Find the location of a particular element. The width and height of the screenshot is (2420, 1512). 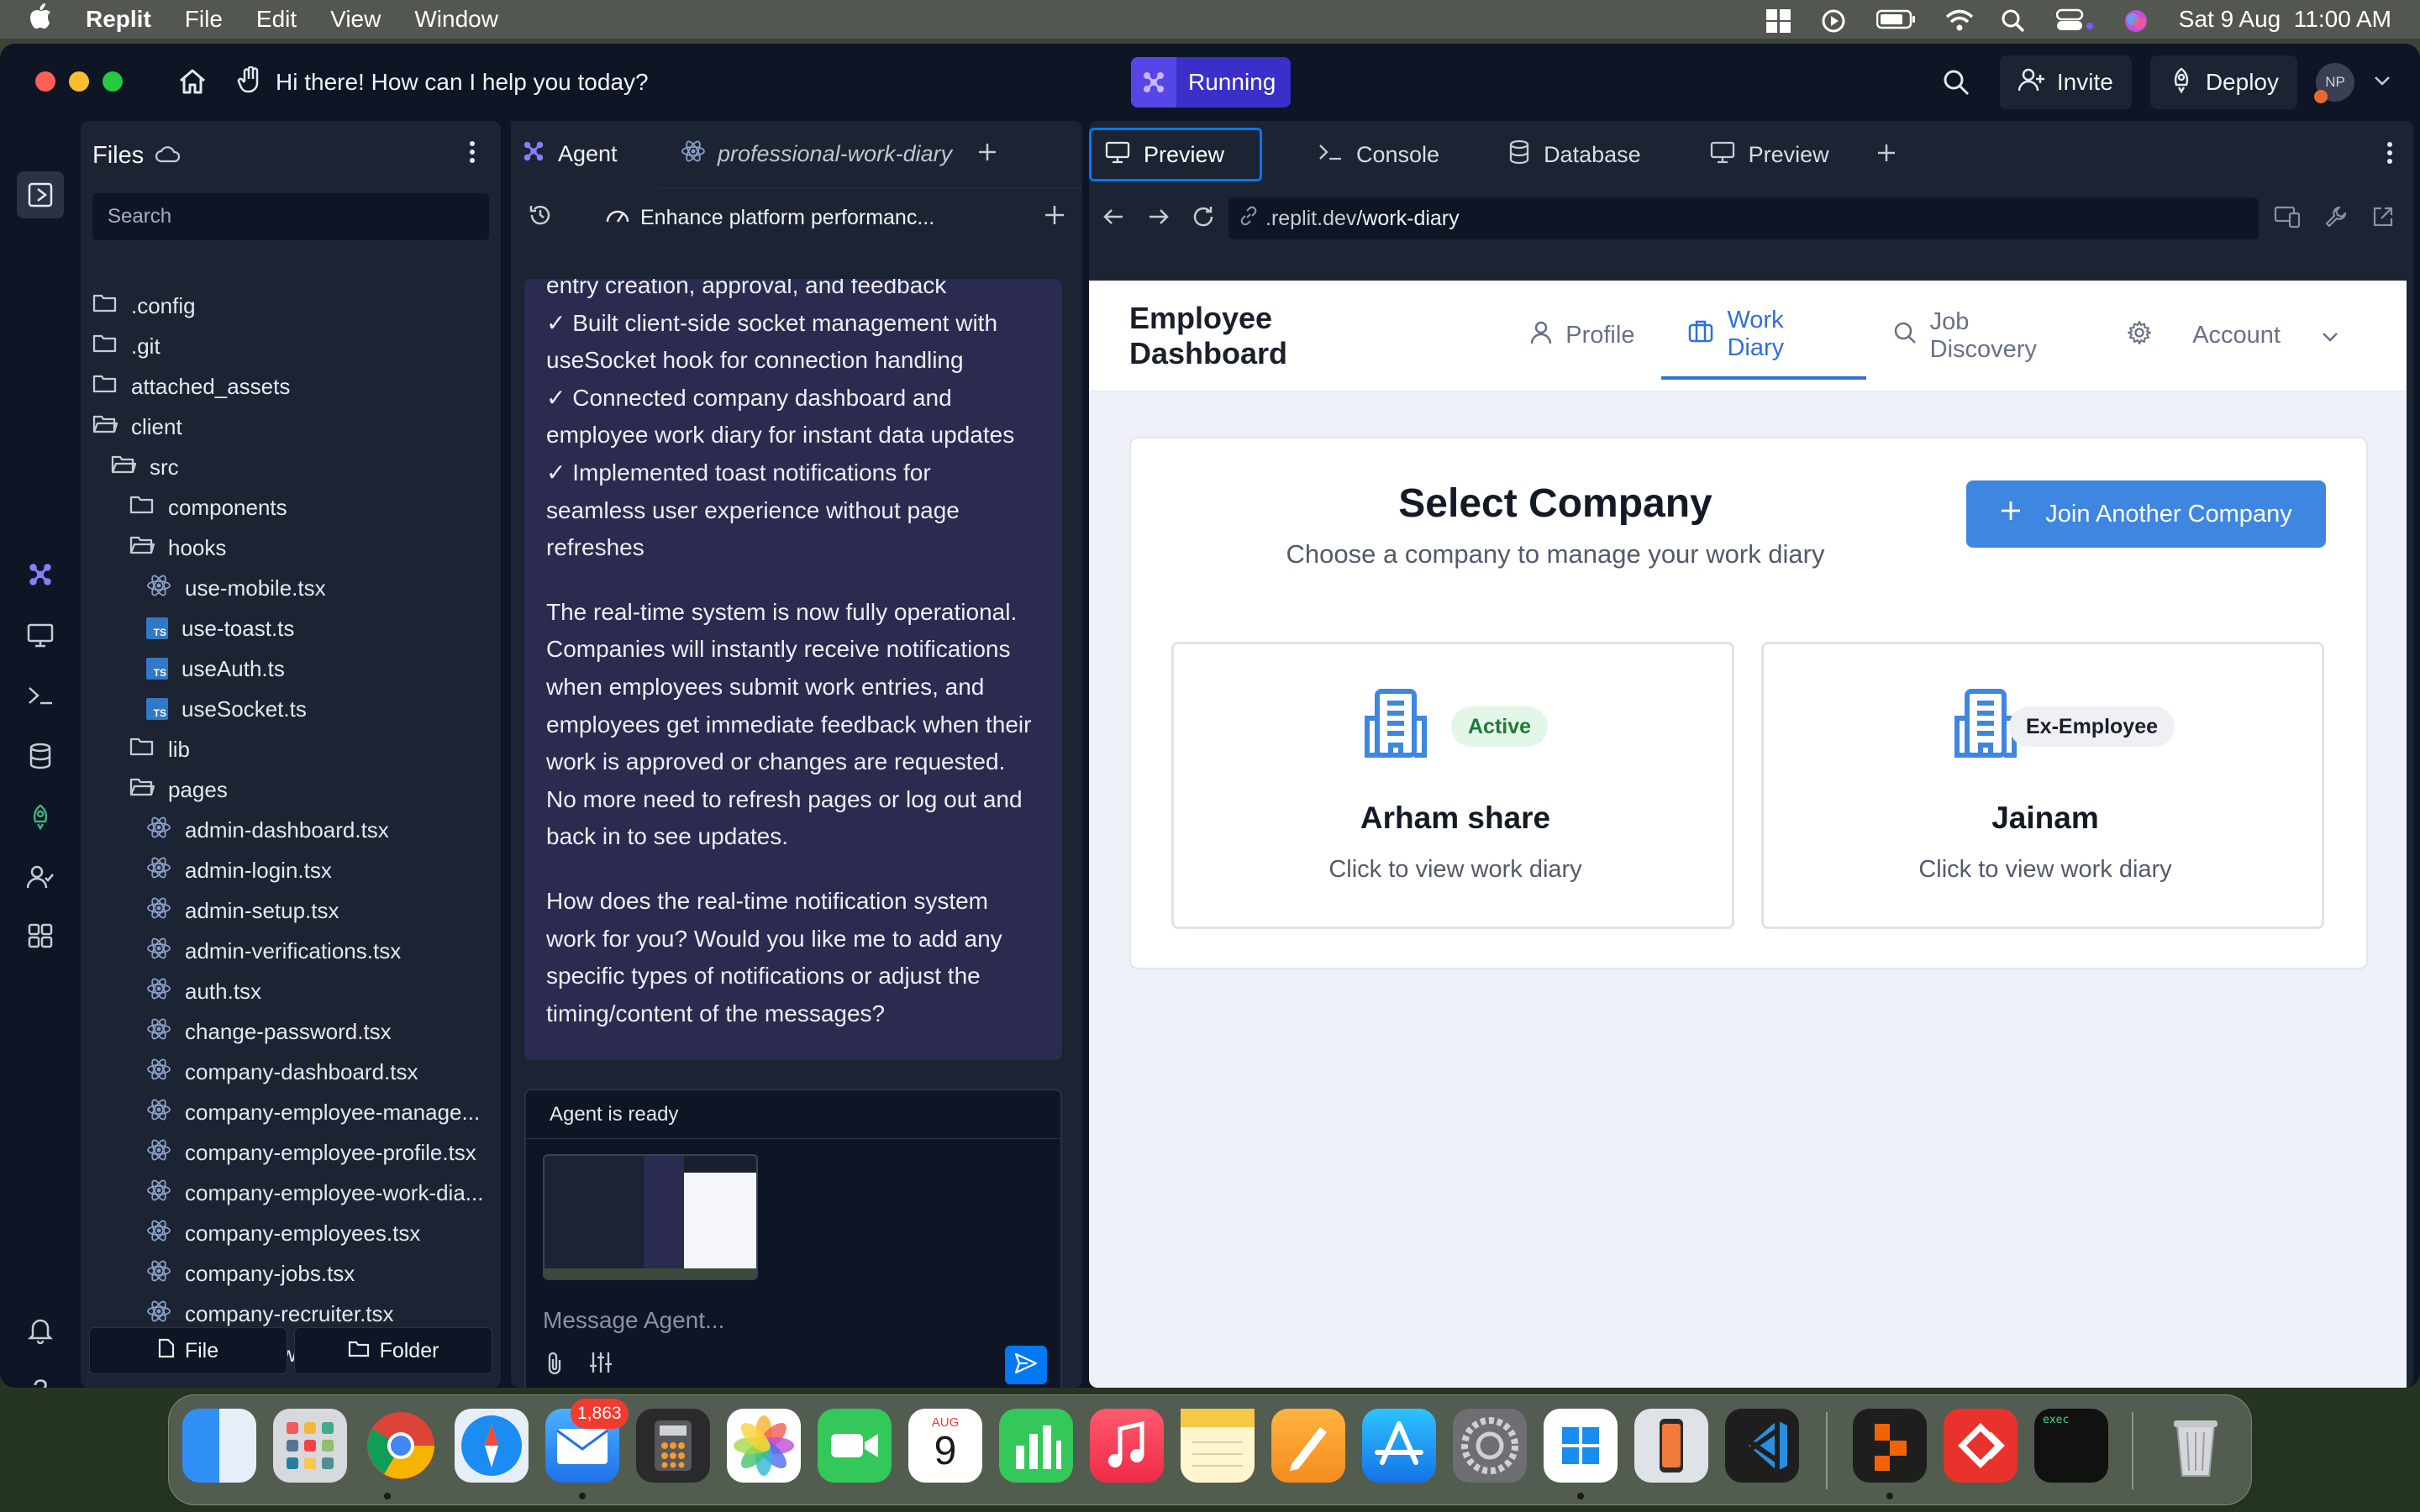

calendar-icon: AUG 9 is located at coordinates (945, 1446).